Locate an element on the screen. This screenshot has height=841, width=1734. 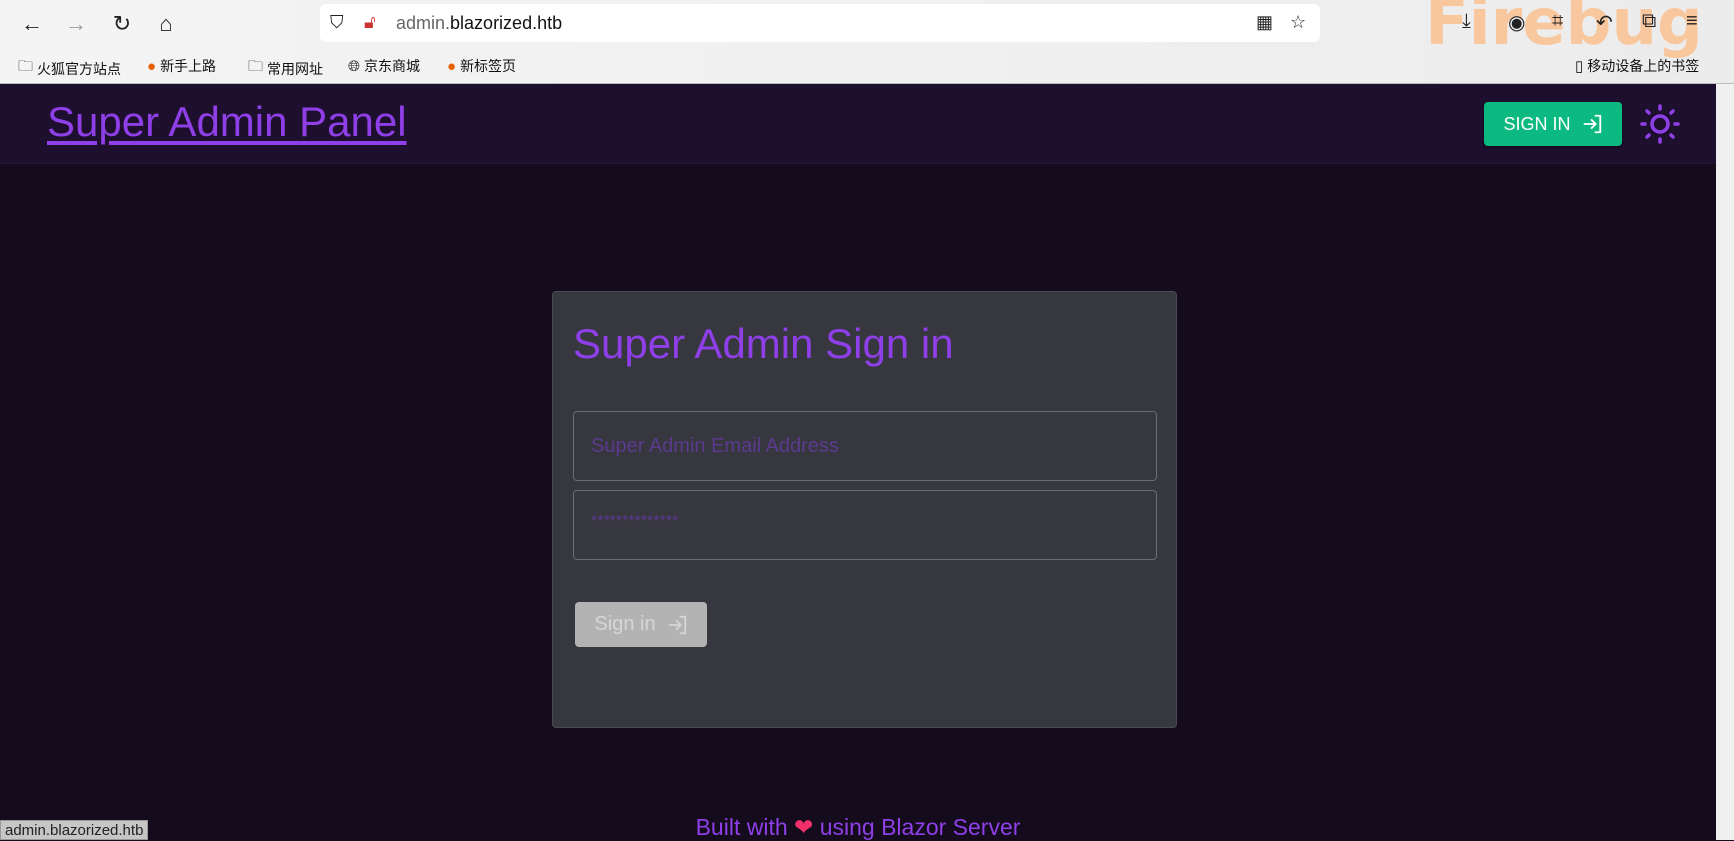
theme-toggle-sun-icon is located at coordinates (1660, 124).